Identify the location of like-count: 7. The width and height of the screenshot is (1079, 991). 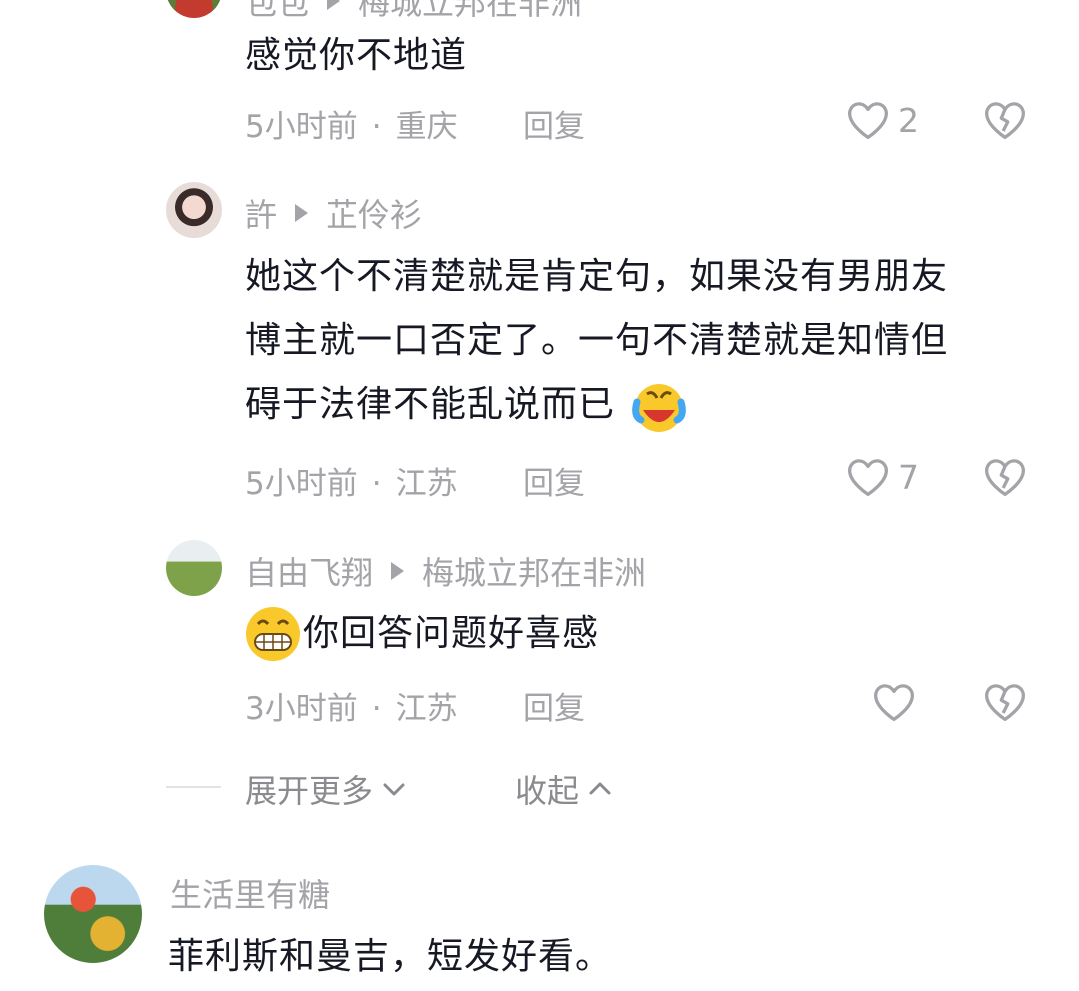
(908, 477).